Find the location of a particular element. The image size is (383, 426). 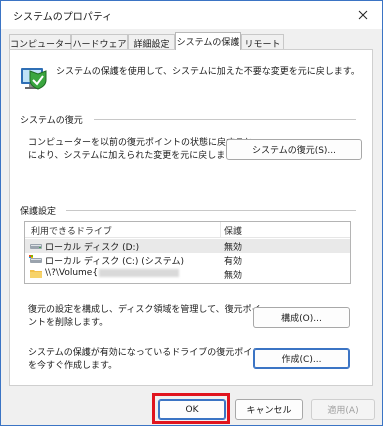

system-drive-icon is located at coordinates (35, 259).